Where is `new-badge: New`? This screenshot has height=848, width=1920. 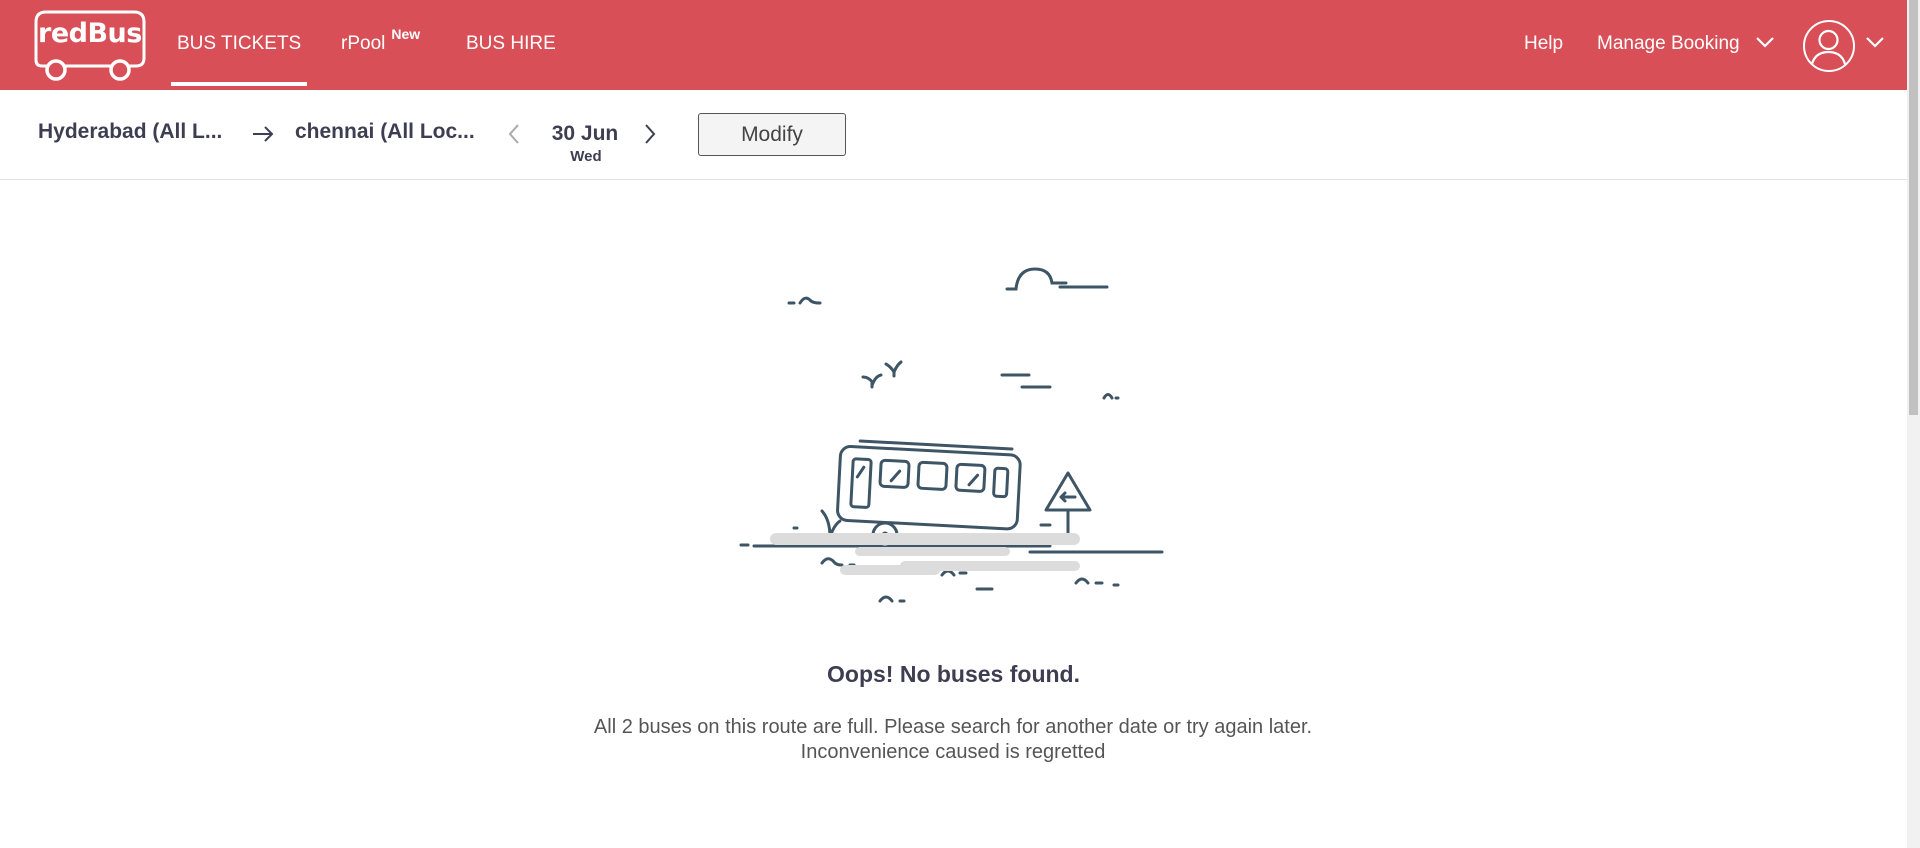 new-badge: New is located at coordinates (406, 34).